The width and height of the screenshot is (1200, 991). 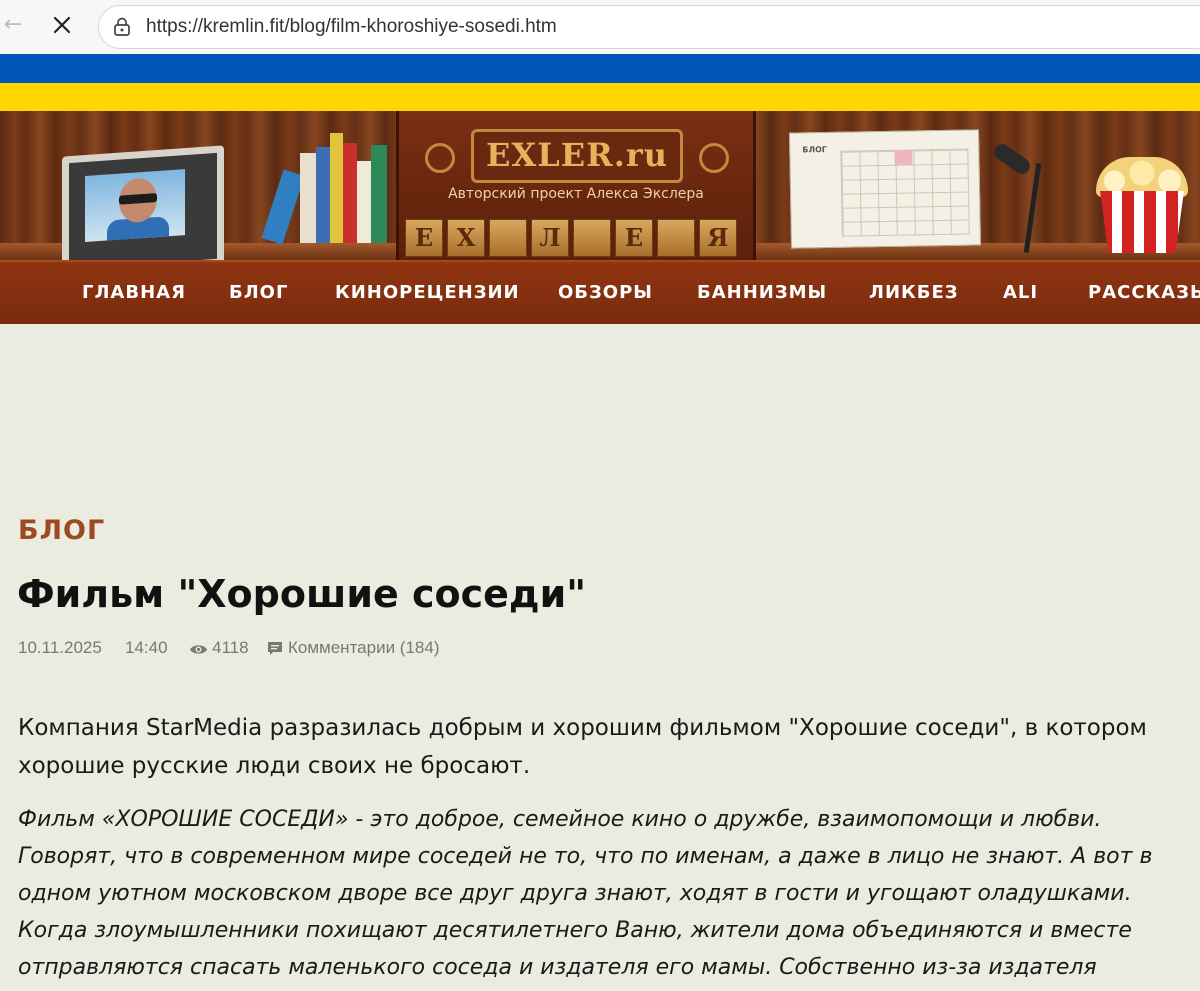 I want to click on letter-block: Я, so click(x=718, y=238).